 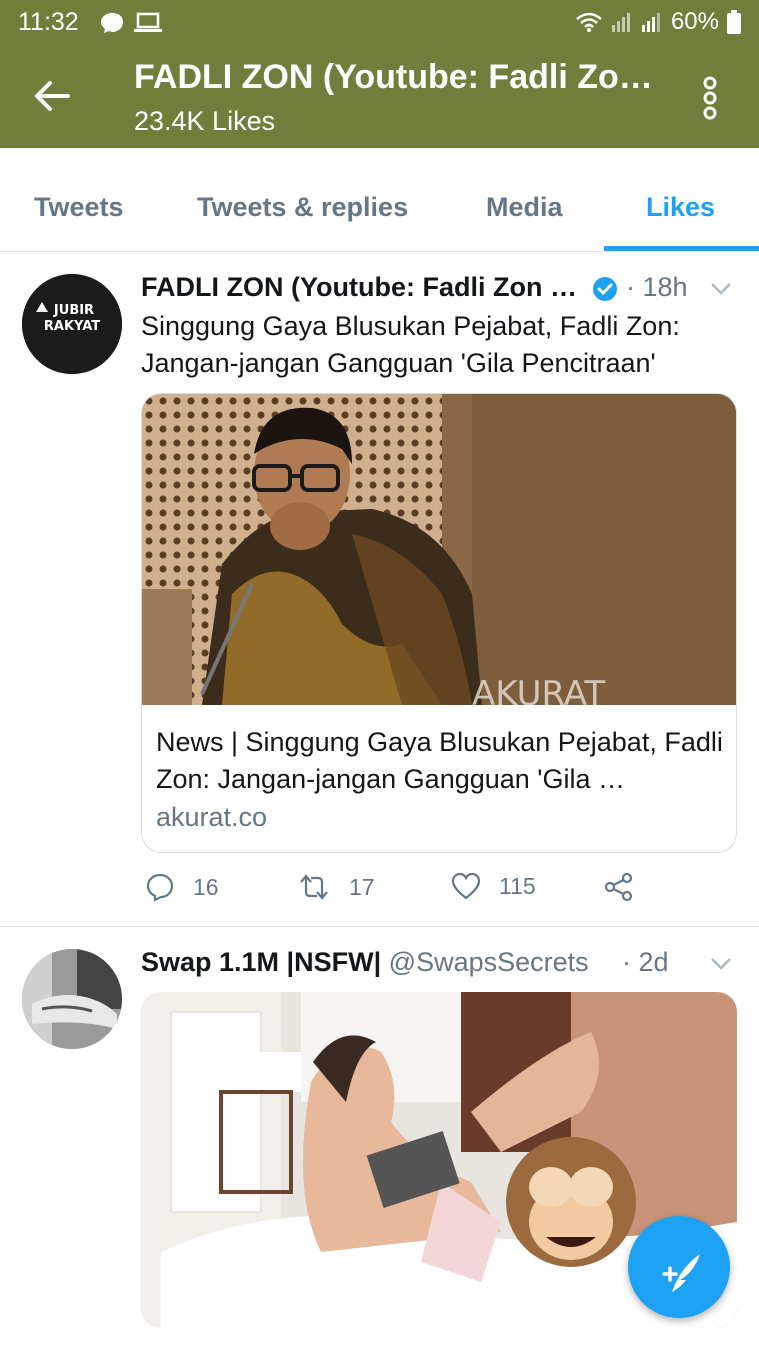 What do you see at coordinates (79, 207) in the screenshot?
I see `tab-tweets: Tweets` at bounding box center [79, 207].